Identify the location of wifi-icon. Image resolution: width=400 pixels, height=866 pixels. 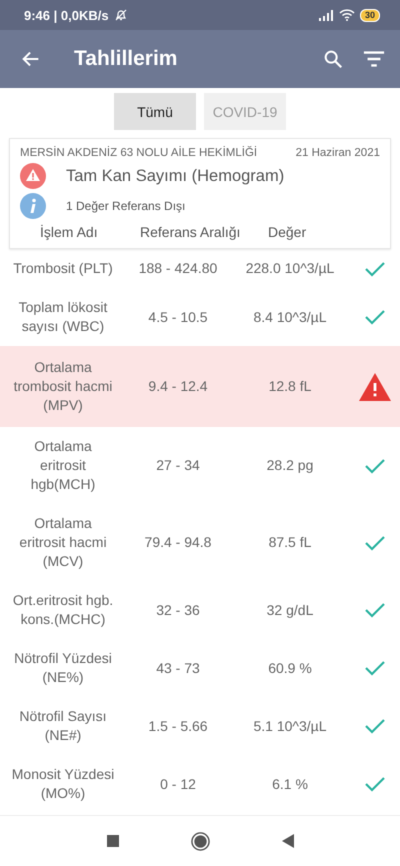
(346, 15).